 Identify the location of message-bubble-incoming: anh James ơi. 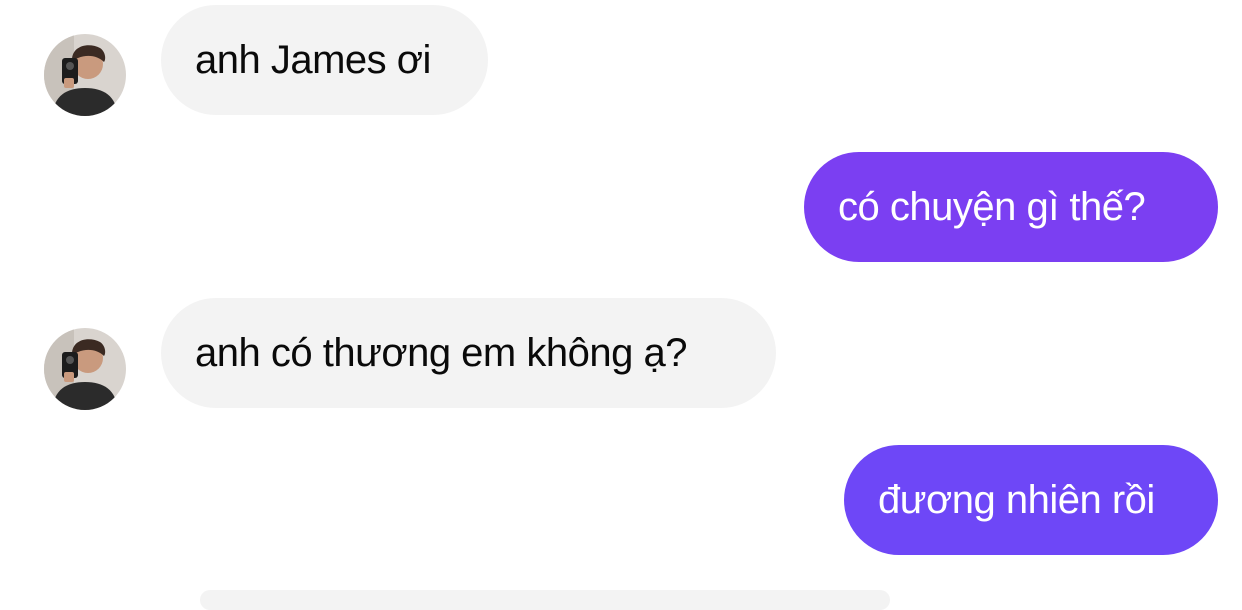
(324, 60).